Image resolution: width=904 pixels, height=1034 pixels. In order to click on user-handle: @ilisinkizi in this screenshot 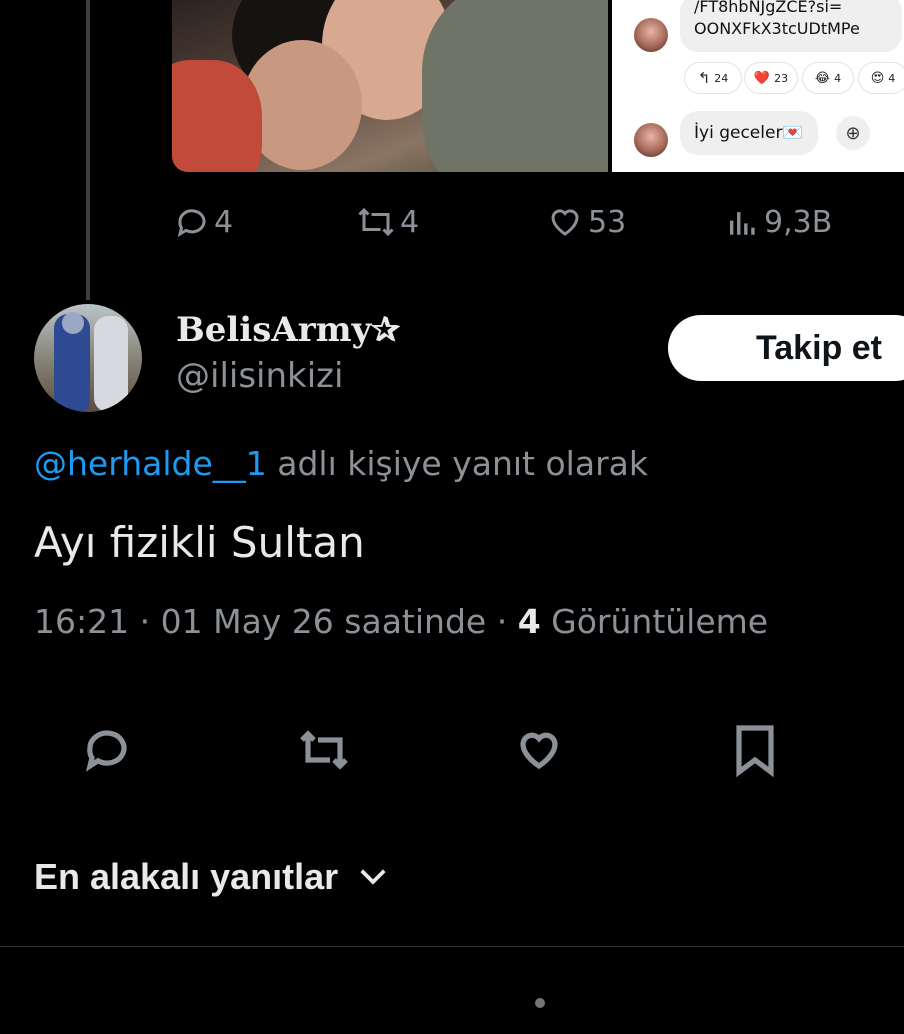, I will do `click(259, 376)`.